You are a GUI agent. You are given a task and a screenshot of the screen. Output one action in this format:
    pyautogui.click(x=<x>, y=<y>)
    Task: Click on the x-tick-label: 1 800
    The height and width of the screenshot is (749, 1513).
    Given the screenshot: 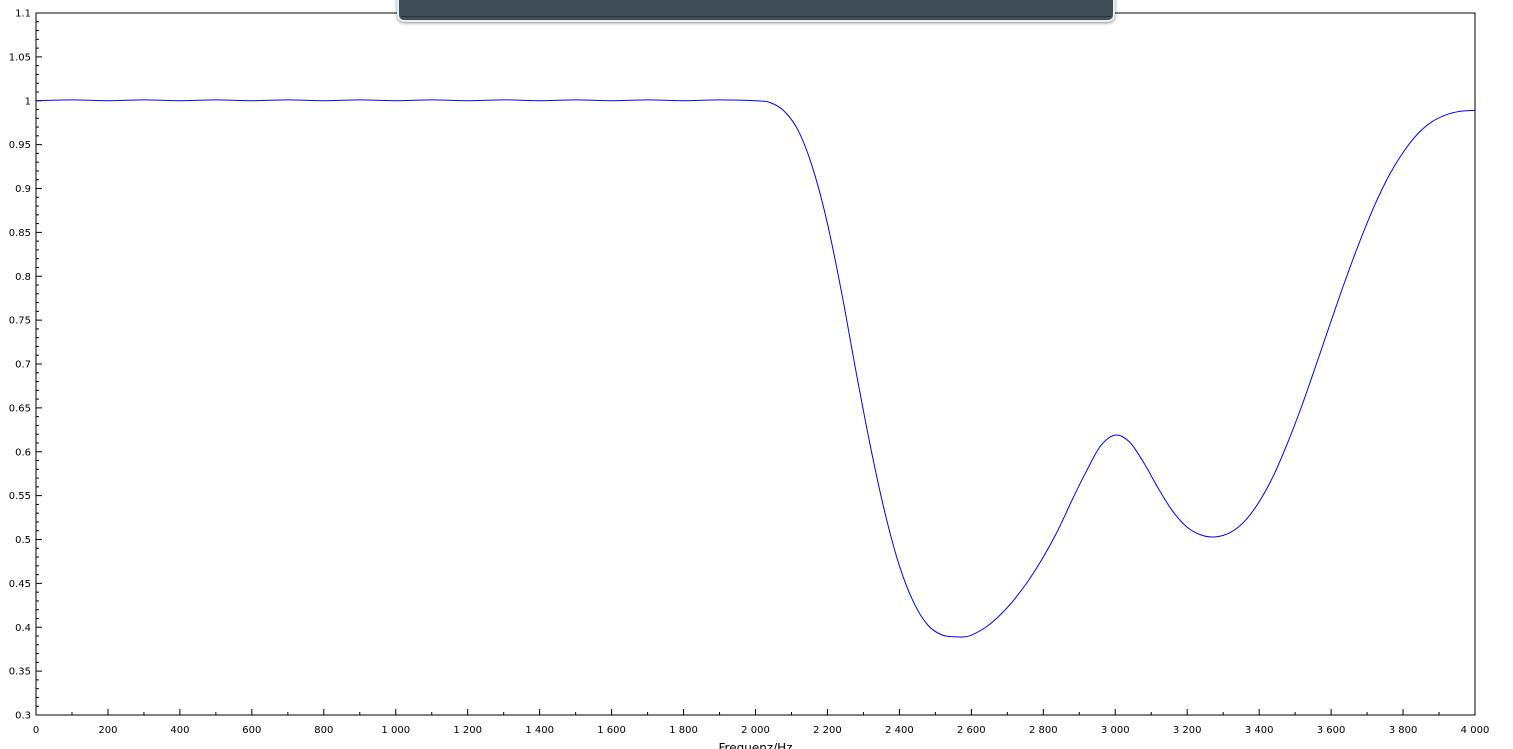 What is the action you would take?
    pyautogui.click(x=683, y=730)
    